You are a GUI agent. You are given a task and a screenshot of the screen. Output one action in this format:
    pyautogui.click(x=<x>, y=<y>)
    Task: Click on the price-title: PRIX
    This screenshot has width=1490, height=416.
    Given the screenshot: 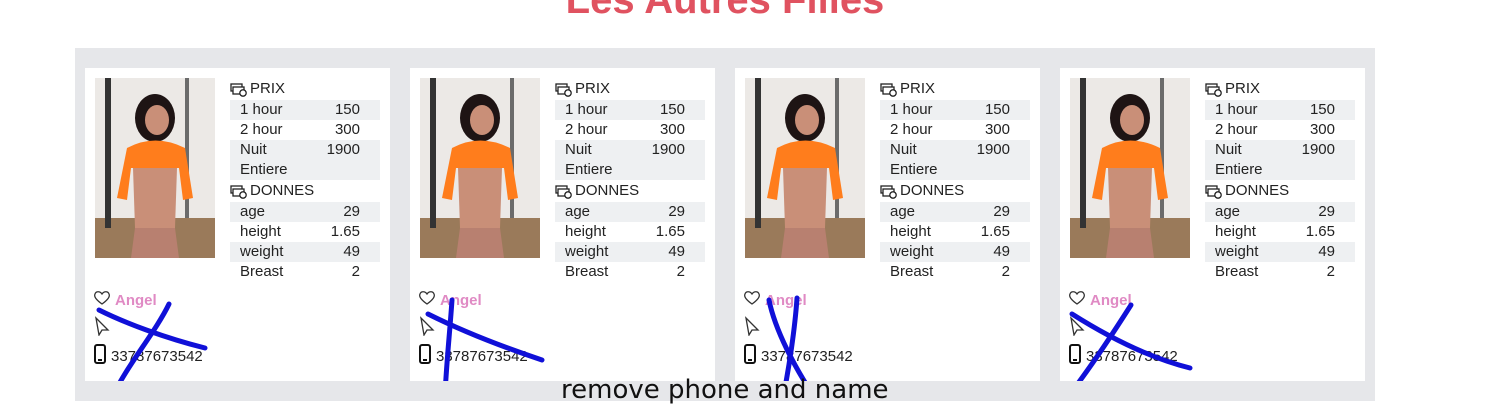 What is the action you would take?
    pyautogui.click(x=268, y=88)
    